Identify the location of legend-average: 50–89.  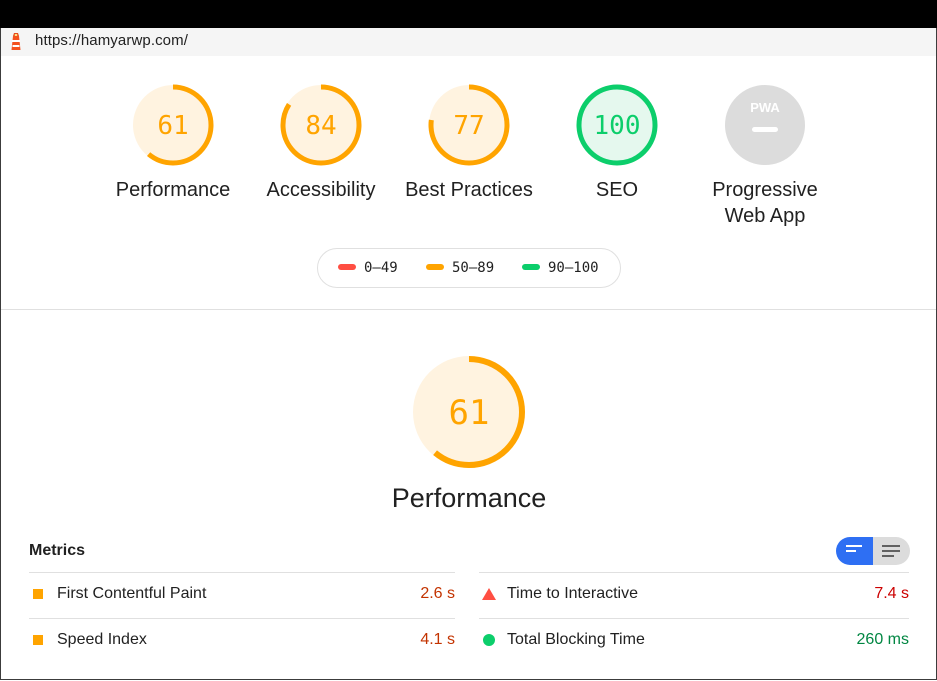
(460, 268).